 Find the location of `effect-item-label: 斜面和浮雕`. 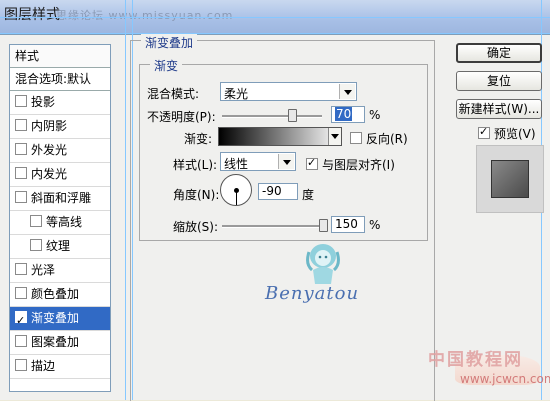

effect-item-label: 斜面和浮雕 is located at coordinates (61, 198).